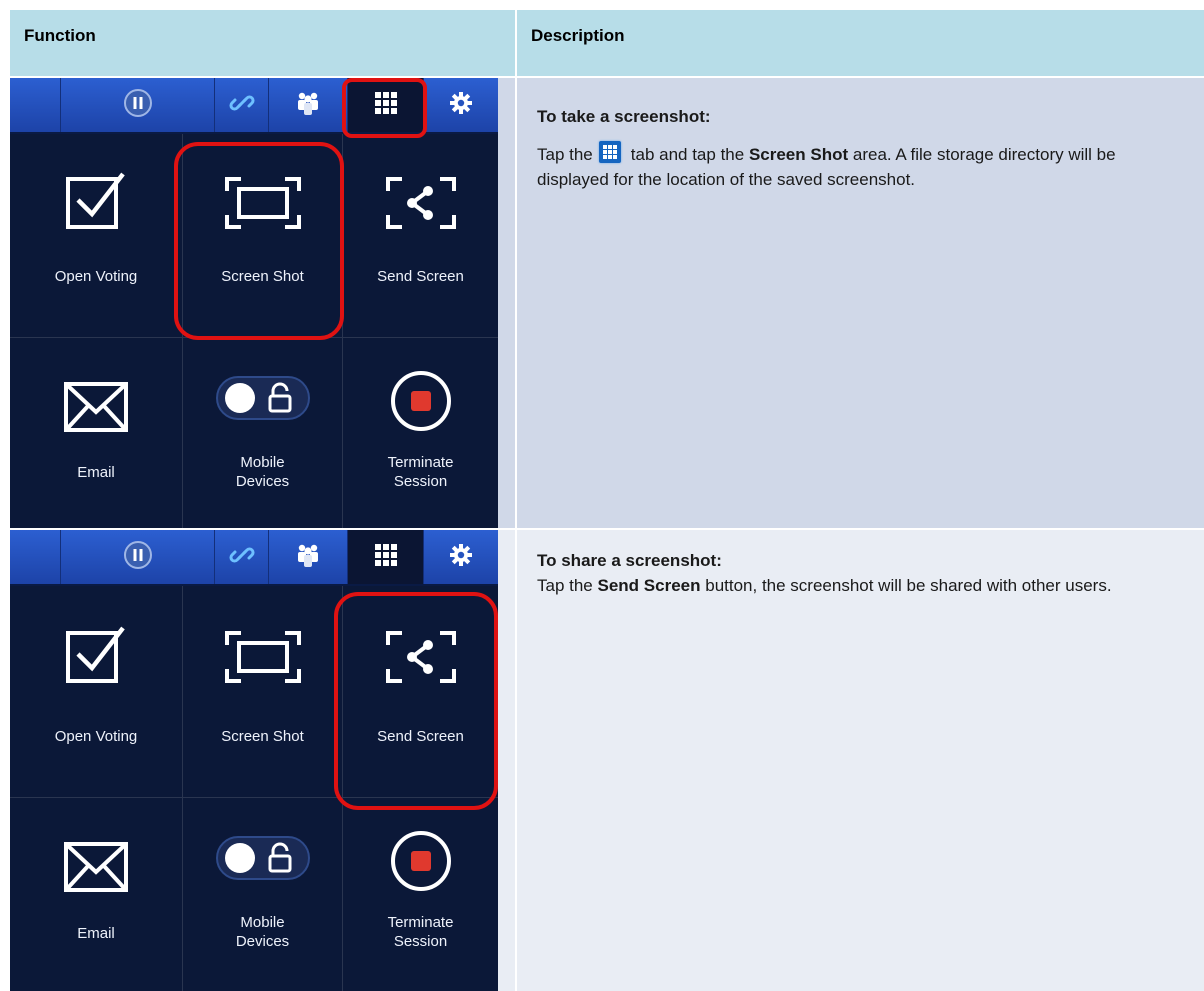 The image size is (1204, 991). I want to click on send-screen-highlight, so click(416, 701).